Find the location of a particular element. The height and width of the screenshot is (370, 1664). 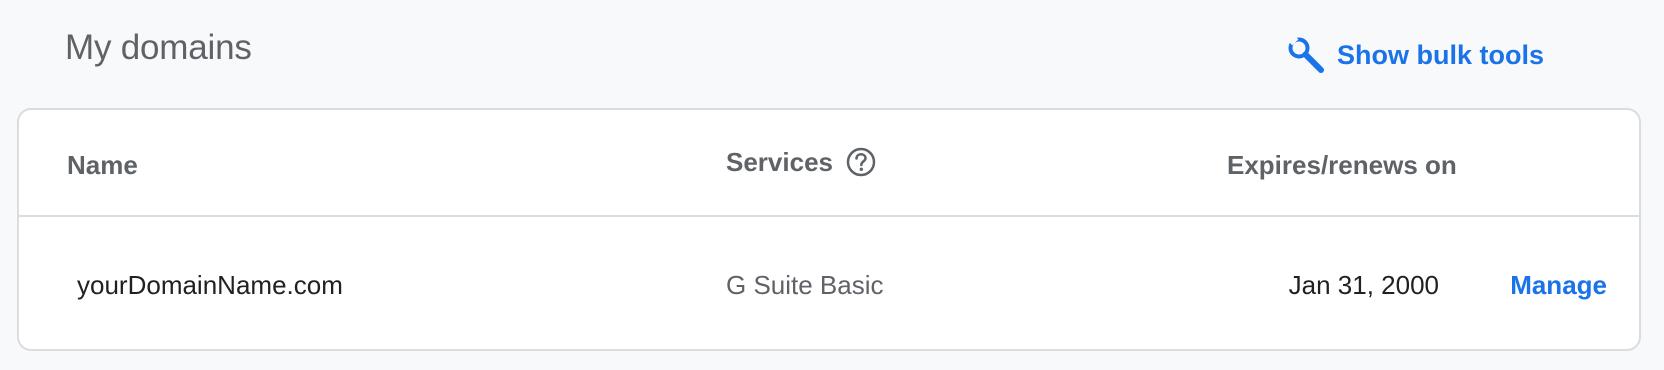

column-header-name: Name is located at coordinates (102, 165).